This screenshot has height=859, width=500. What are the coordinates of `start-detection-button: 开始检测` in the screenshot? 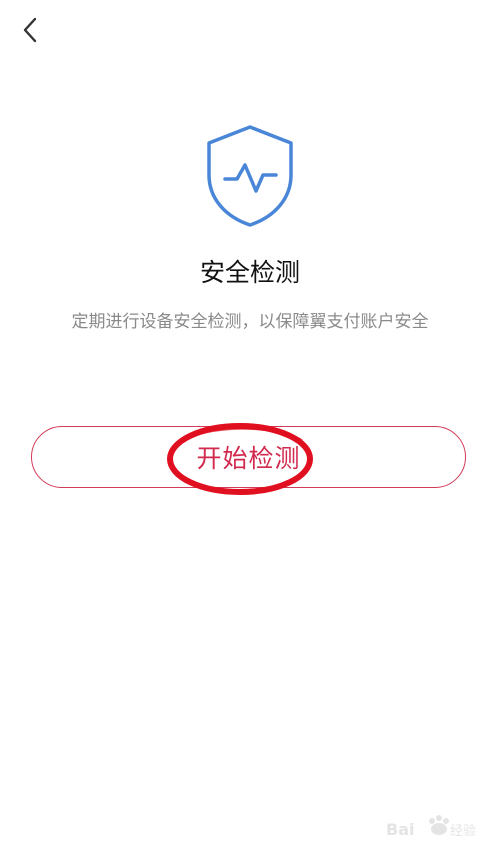 It's located at (248, 457).